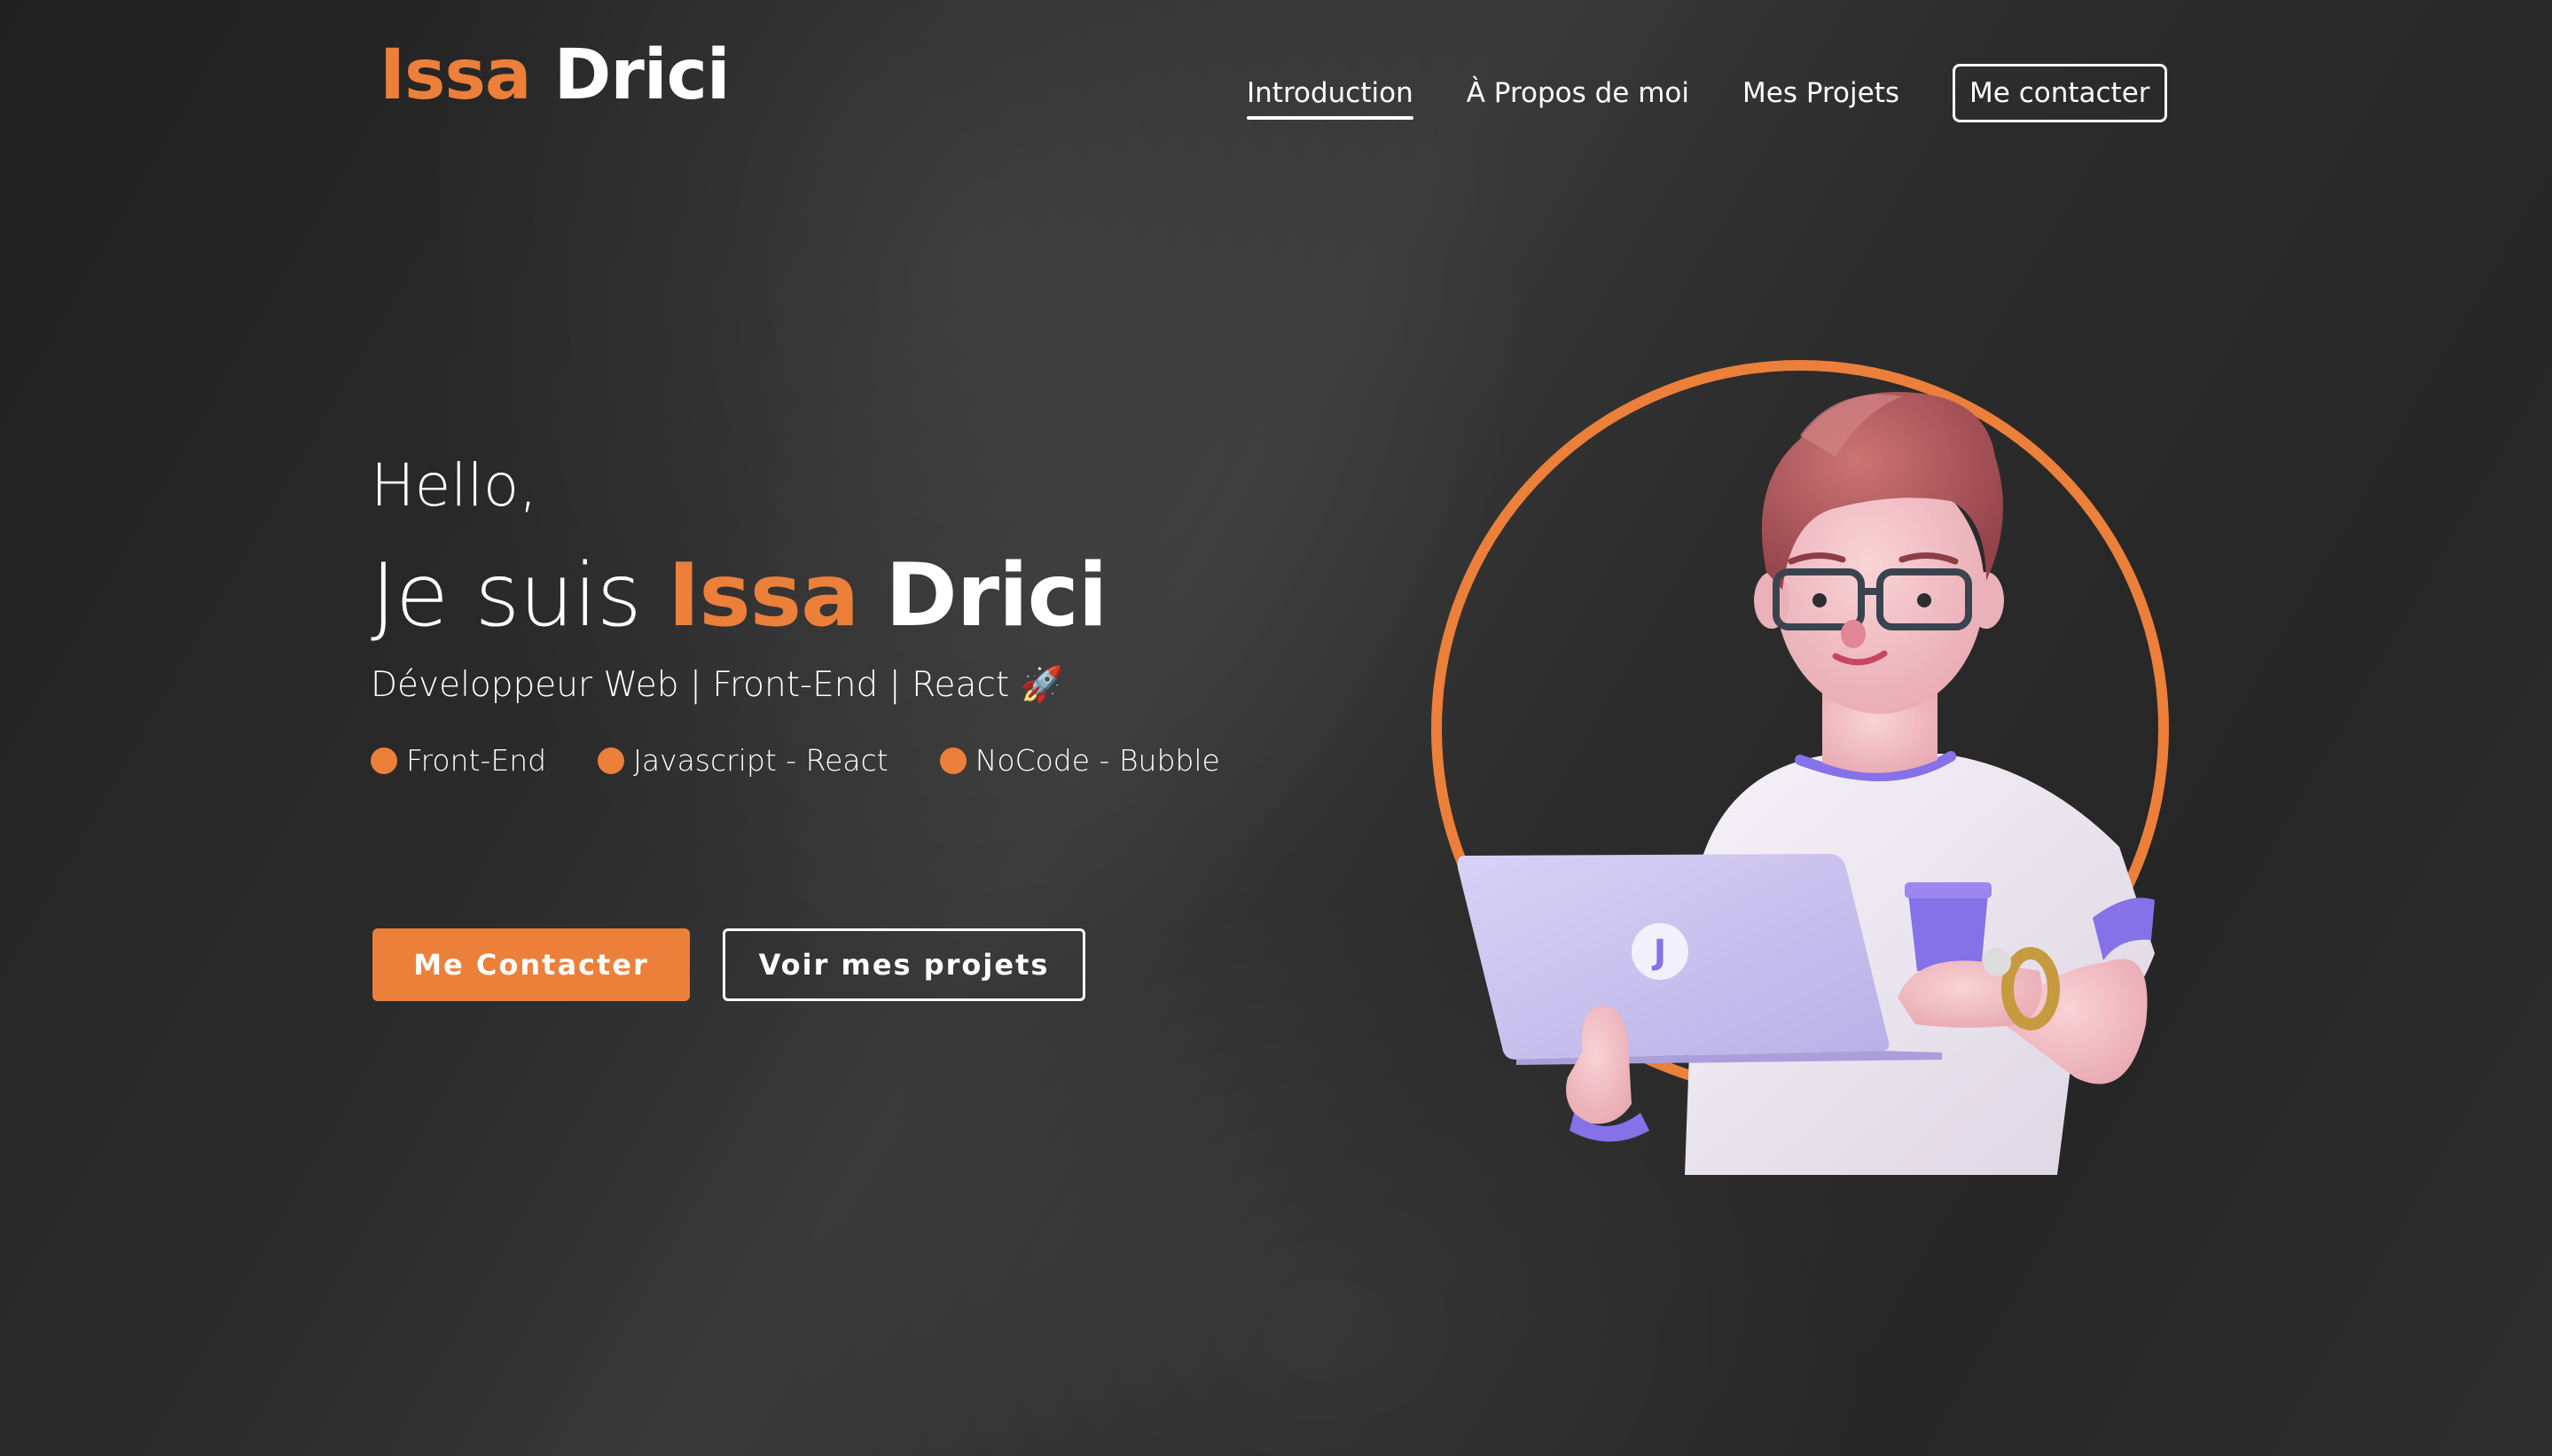 The width and height of the screenshot is (2552, 1456). What do you see at coordinates (1097, 760) in the screenshot?
I see `skill-label: NoCode - Bubble` at bounding box center [1097, 760].